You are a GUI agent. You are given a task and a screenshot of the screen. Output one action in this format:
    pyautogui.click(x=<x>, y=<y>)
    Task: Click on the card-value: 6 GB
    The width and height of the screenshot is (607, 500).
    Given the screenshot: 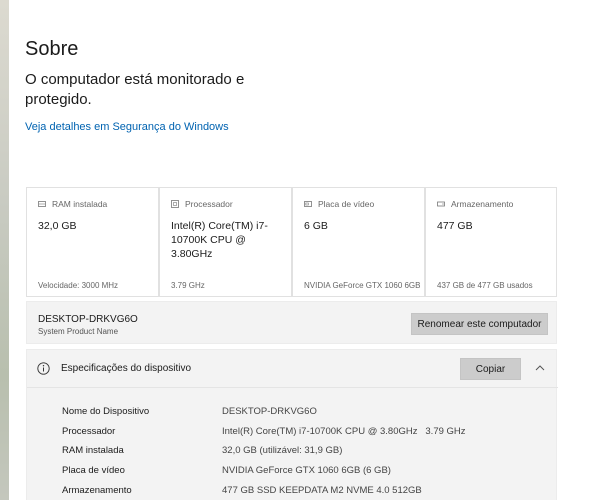 What is the action you would take?
    pyautogui.click(x=316, y=226)
    